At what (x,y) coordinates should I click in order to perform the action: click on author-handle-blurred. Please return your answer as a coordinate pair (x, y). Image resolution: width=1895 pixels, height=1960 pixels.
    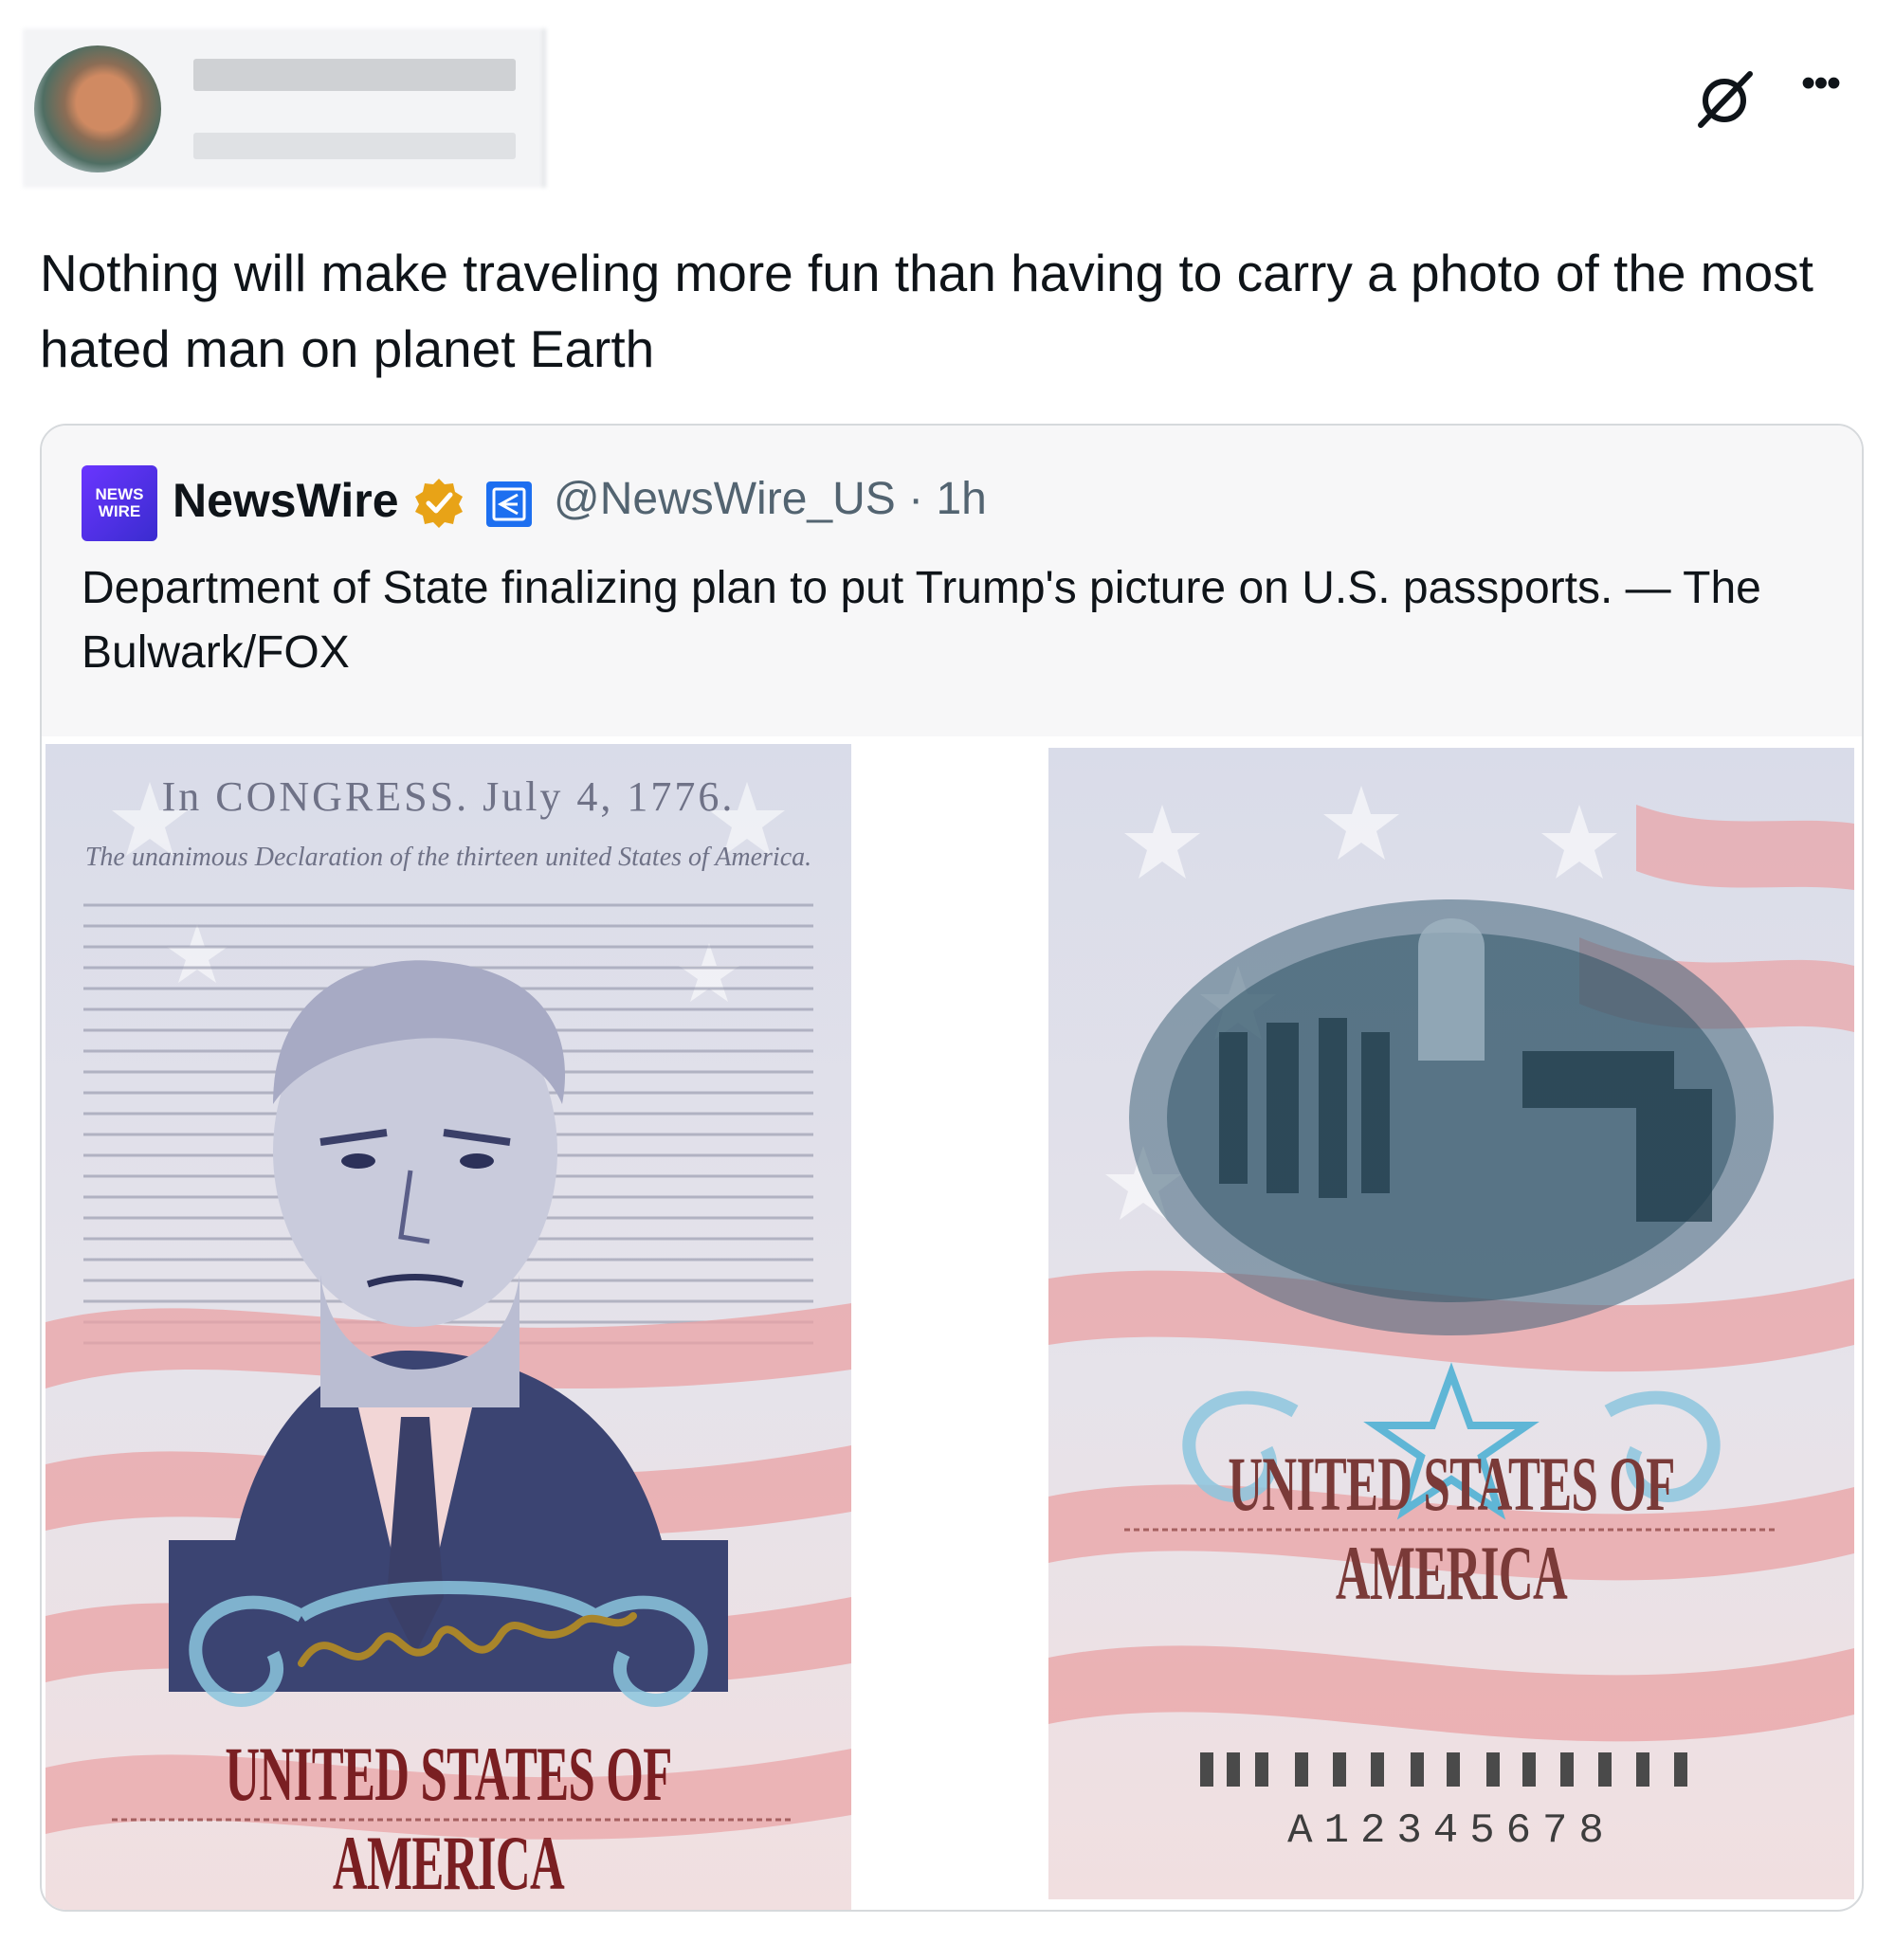
    Looking at the image, I should click on (354, 146).